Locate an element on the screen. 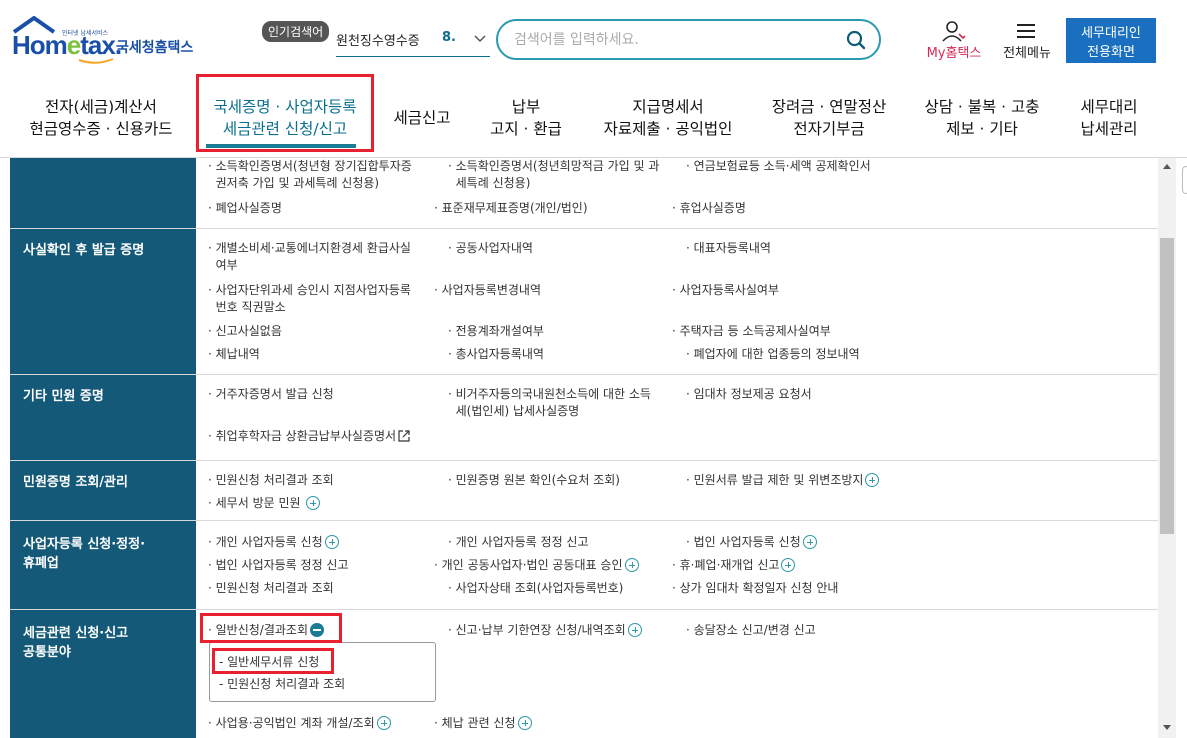  popular-search-rank: 8. is located at coordinates (449, 37).